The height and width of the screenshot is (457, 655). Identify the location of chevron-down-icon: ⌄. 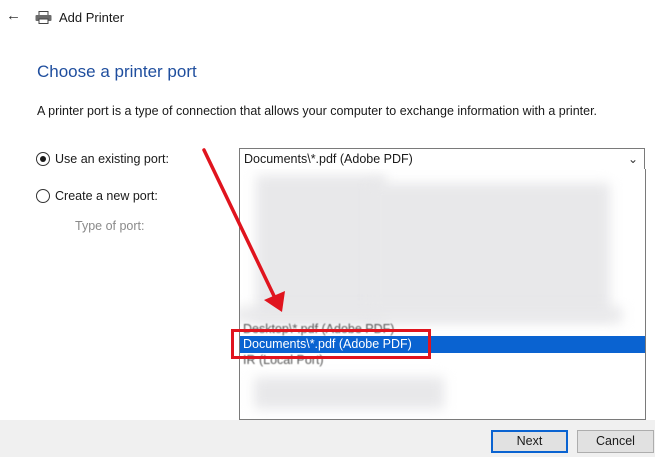
(633, 159).